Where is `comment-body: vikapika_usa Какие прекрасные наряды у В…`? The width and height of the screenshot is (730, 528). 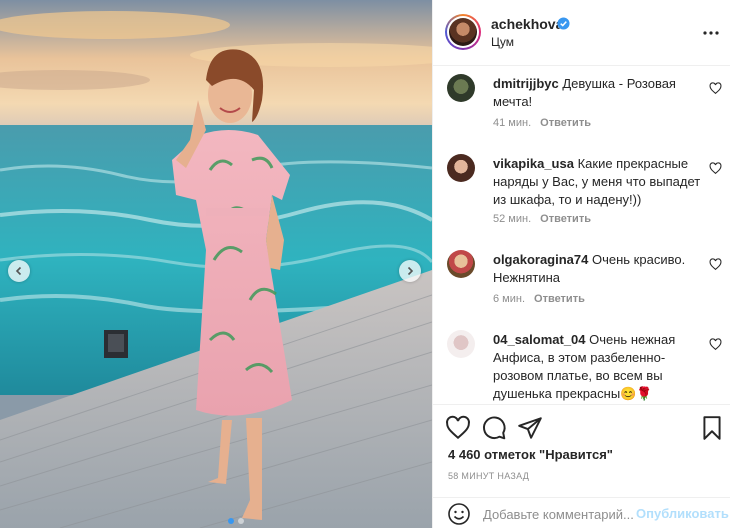
comment-body: vikapika_usa Какие прекрасные наряды у В… is located at coordinates (599, 182).